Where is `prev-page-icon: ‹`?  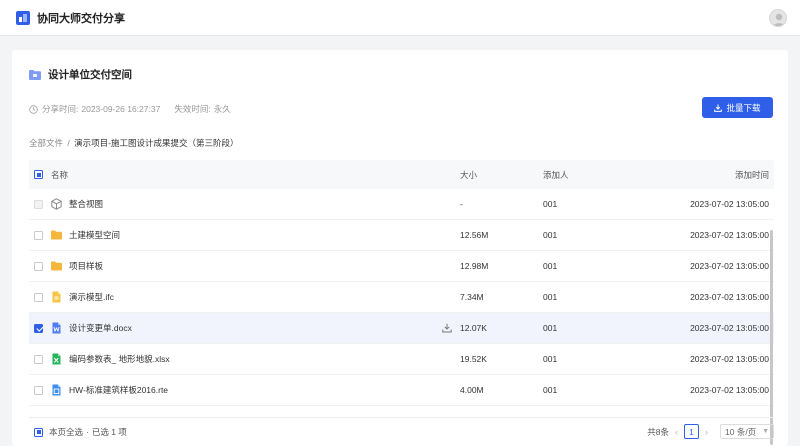 prev-page-icon: ‹ is located at coordinates (676, 432).